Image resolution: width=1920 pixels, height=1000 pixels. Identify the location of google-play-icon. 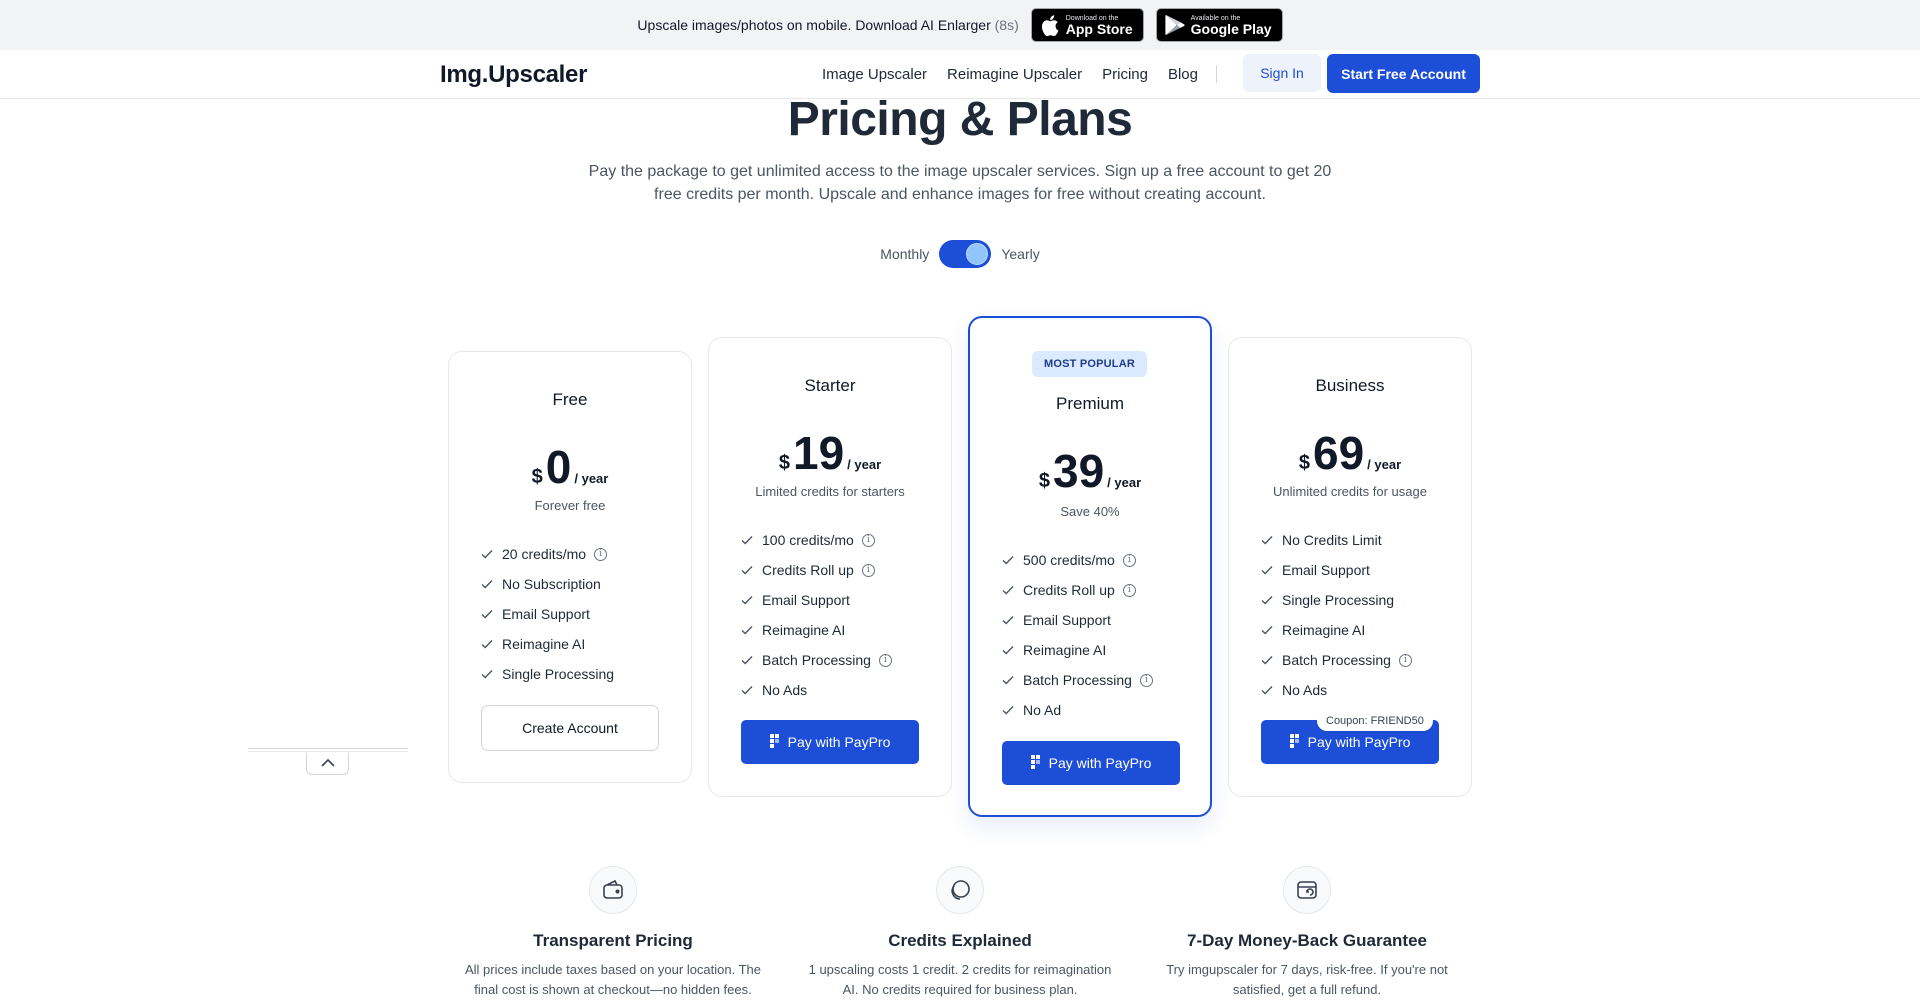
(1175, 25).